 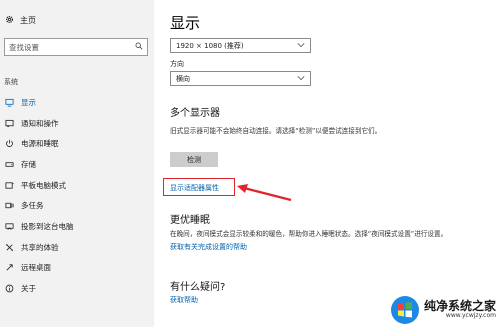 I want to click on sidebar-item-display: 显示, so click(x=77, y=102).